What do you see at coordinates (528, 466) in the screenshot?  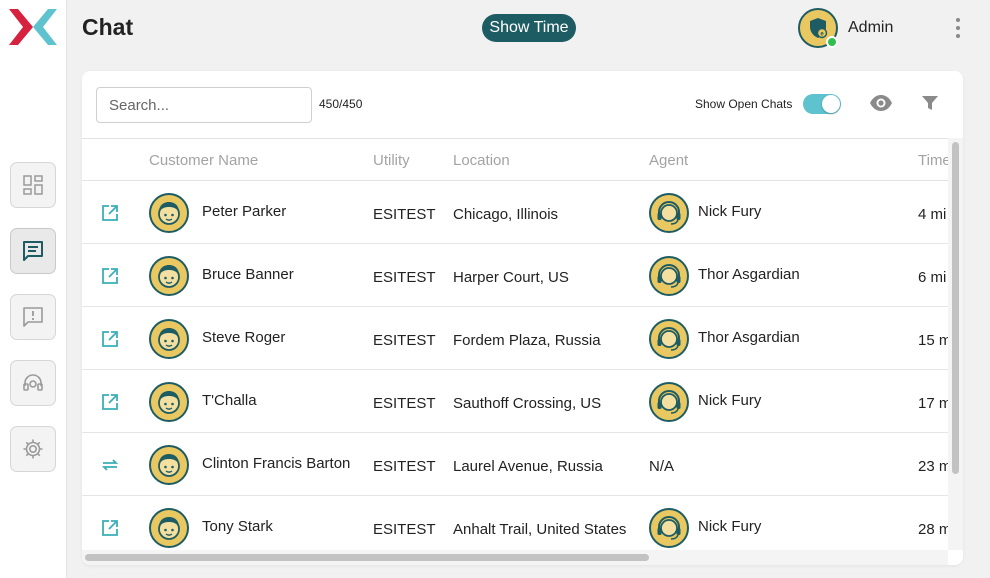 I see `location-cell: Laurel Avenue, Russia` at bounding box center [528, 466].